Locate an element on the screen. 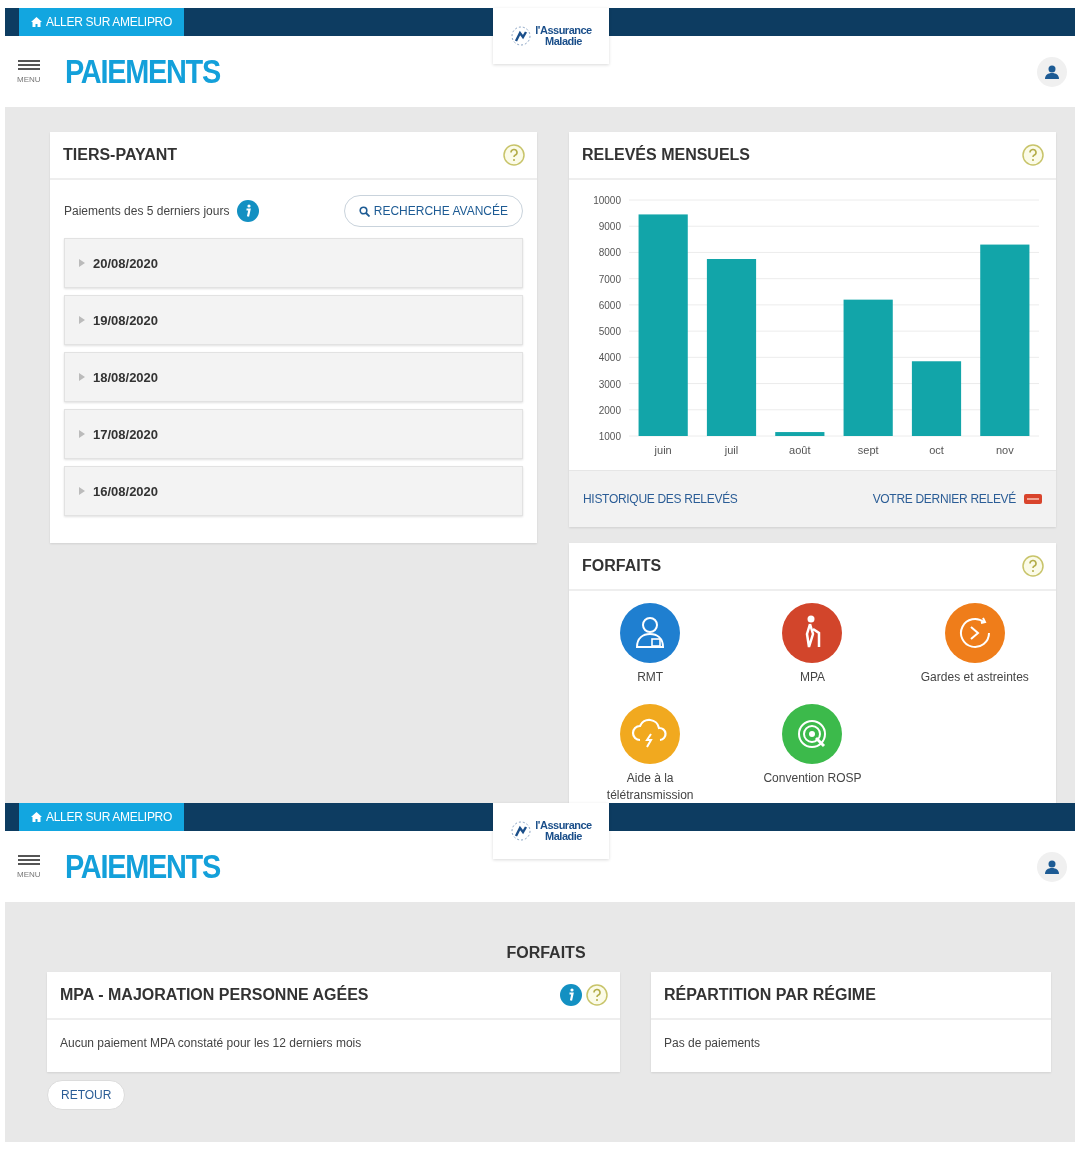 This screenshot has width=1080, height=1173. y-tick-label: 7000 is located at coordinates (609, 279).